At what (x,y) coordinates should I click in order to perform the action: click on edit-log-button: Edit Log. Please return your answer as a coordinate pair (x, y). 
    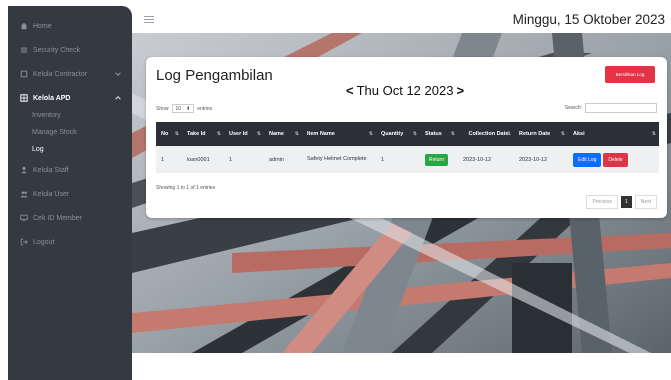
    Looking at the image, I should click on (587, 159).